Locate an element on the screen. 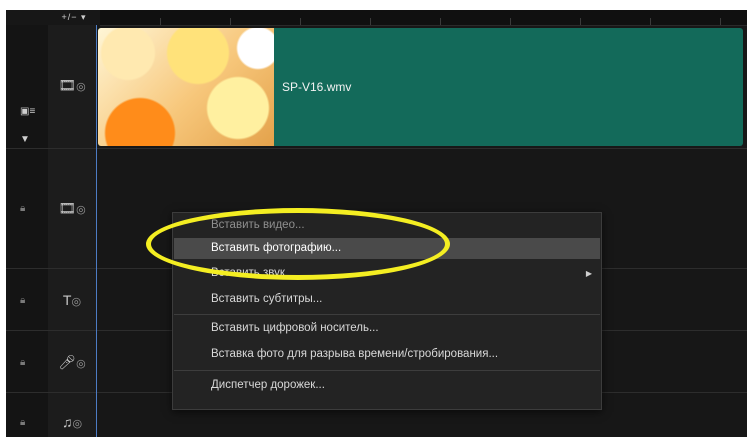  clip-thumbnail is located at coordinates (186, 87).